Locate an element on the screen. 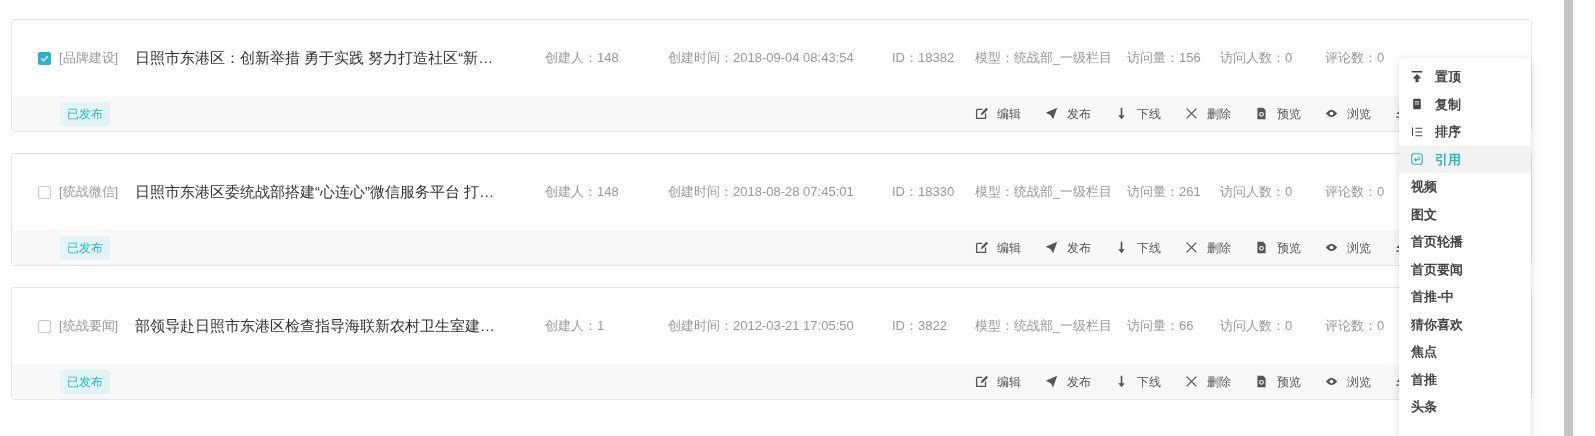 The width and height of the screenshot is (1595, 436). menu-item: 排序 is located at coordinates (1465, 132).